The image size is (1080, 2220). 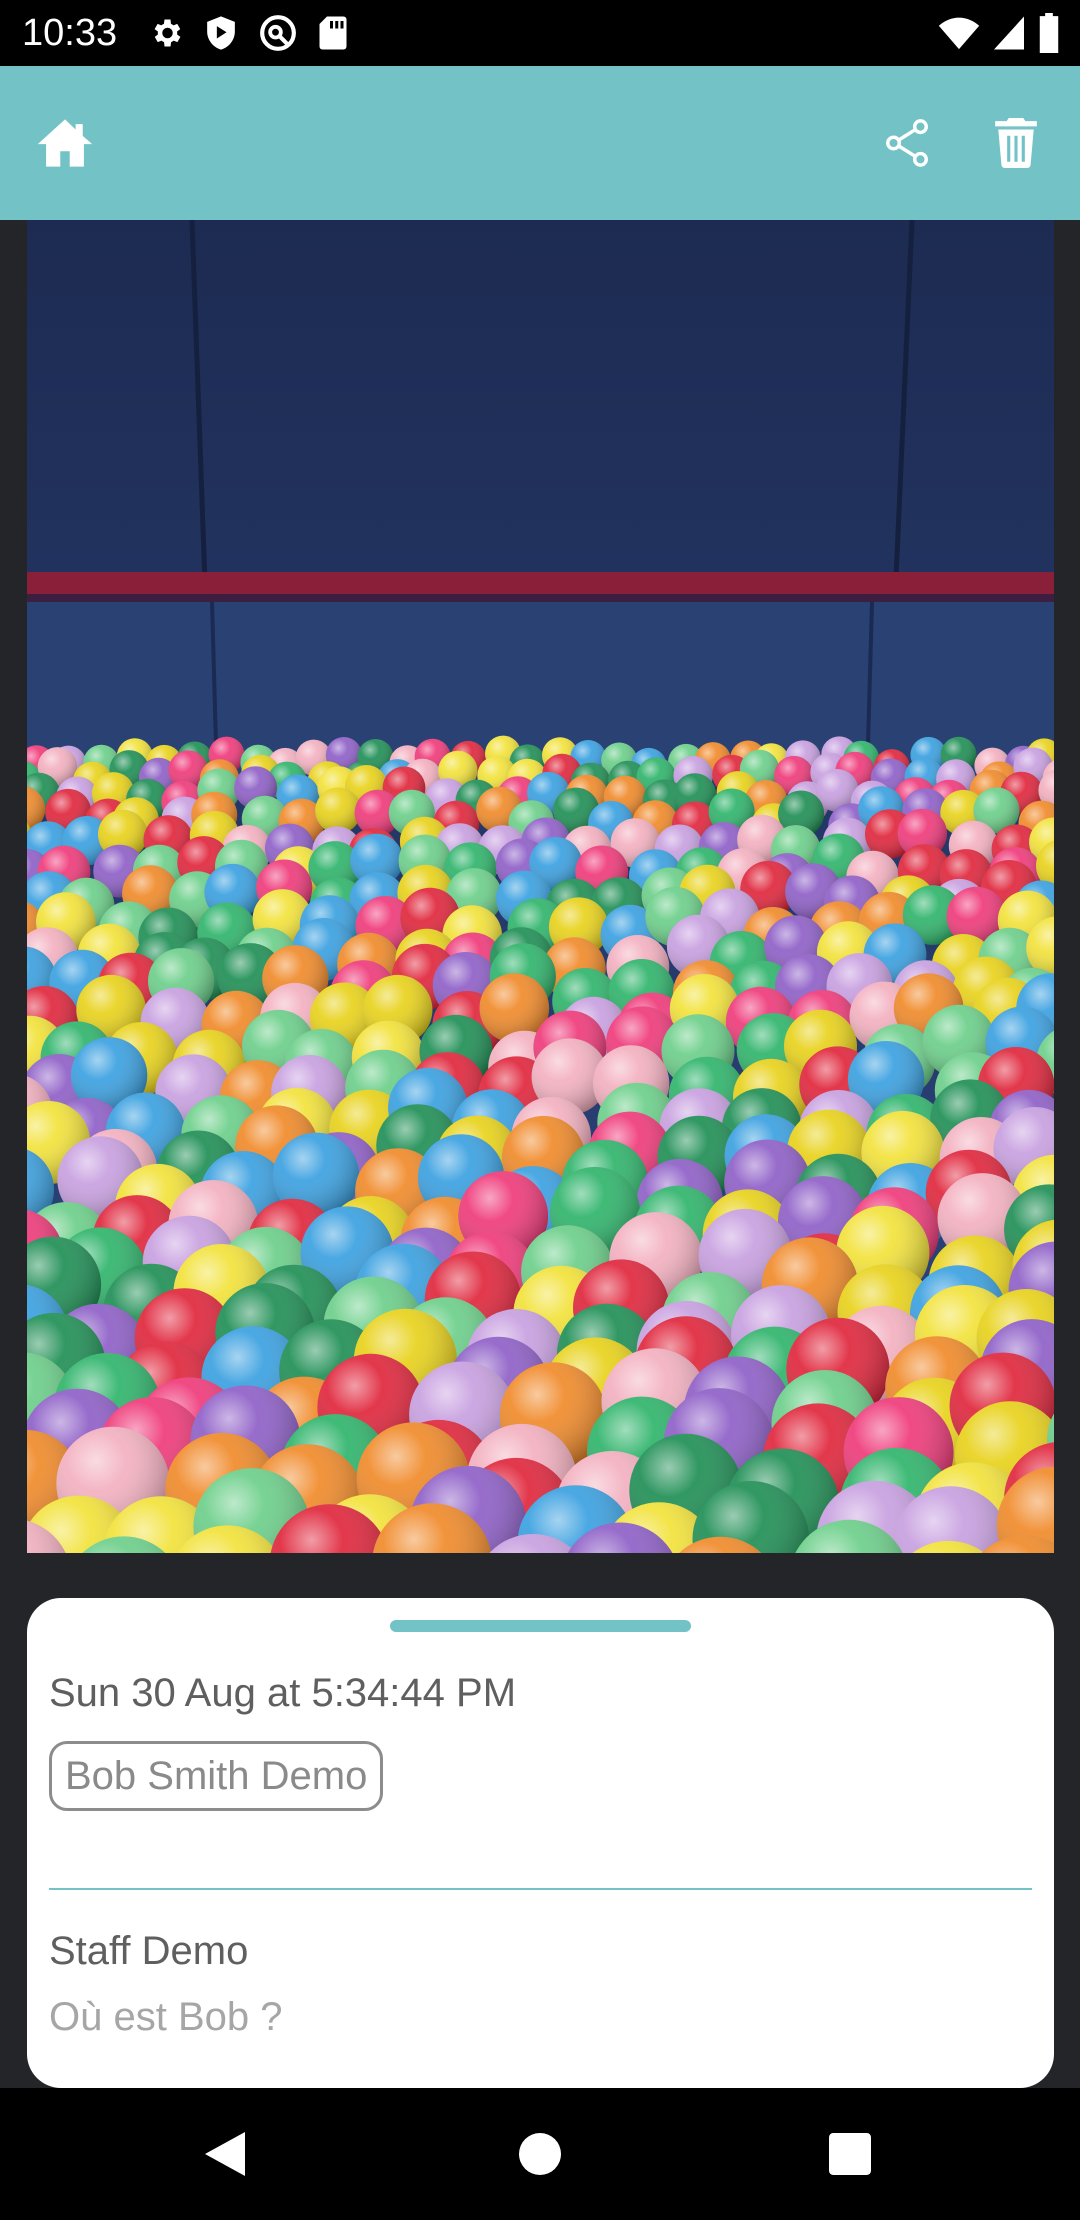 I want to click on status-time: 10:33, so click(x=70, y=33).